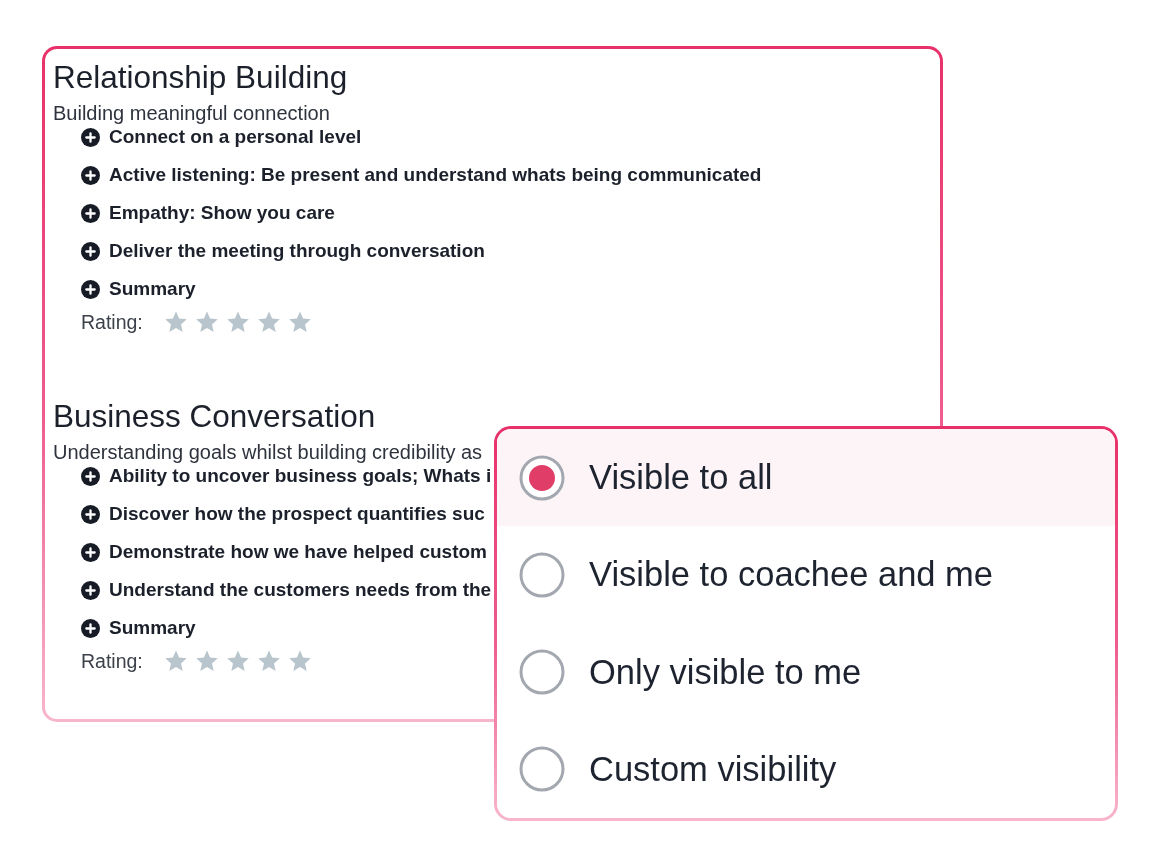 The width and height of the screenshot is (1173, 866). Describe the element at coordinates (191, 113) in the screenshot. I see `section-subtitle: Building meaningful connection` at that location.